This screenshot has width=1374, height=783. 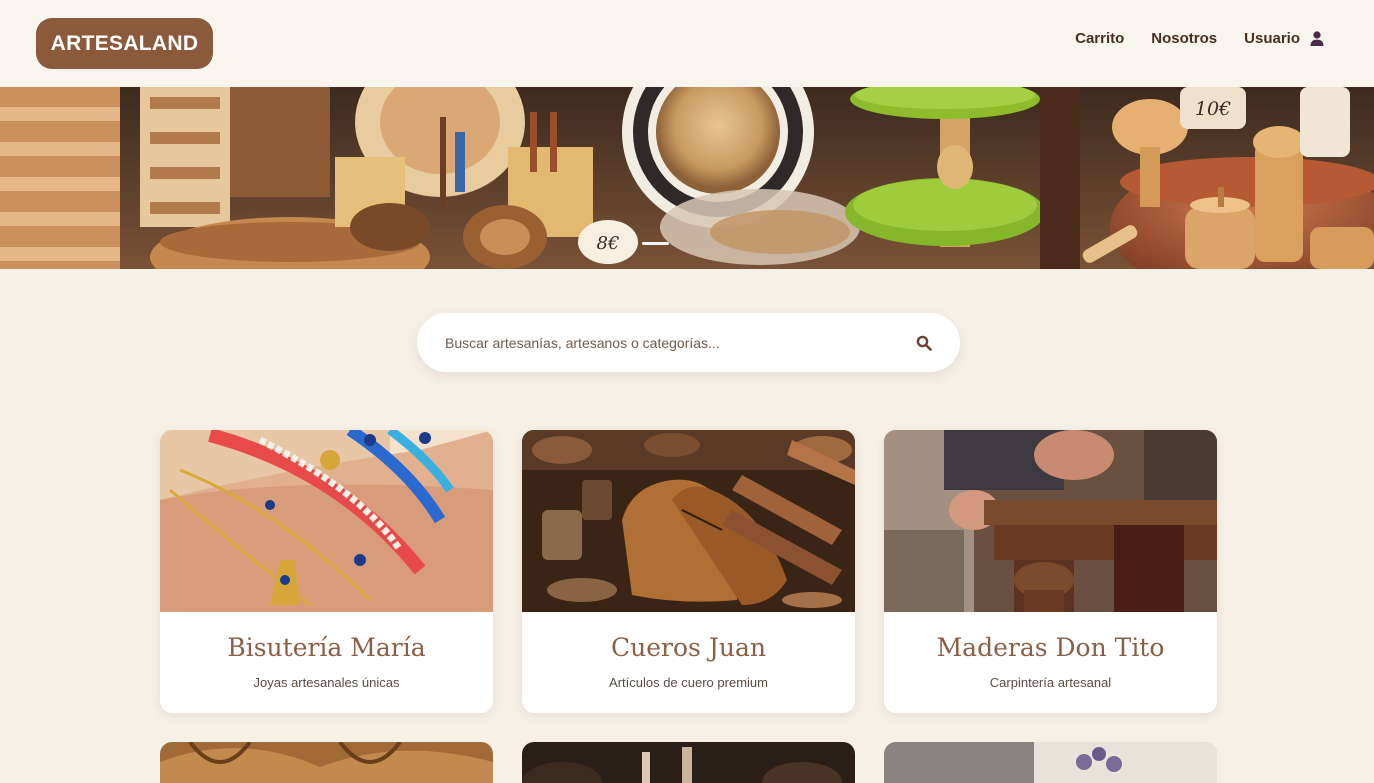 I want to click on hero-price-tag-8: 8€, so click(x=608, y=242).